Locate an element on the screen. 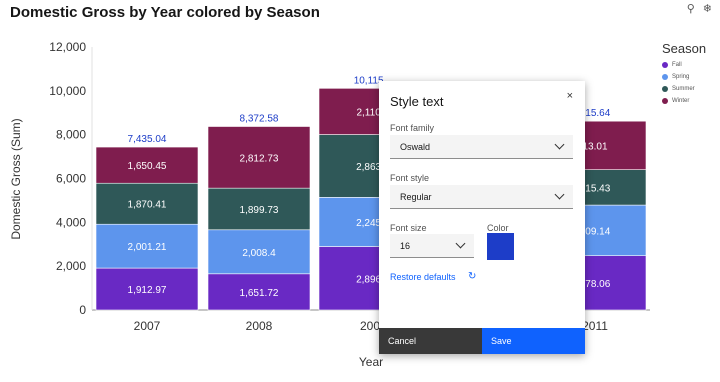 The image size is (720, 382). x-tick-label: 2008 is located at coordinates (259, 326).